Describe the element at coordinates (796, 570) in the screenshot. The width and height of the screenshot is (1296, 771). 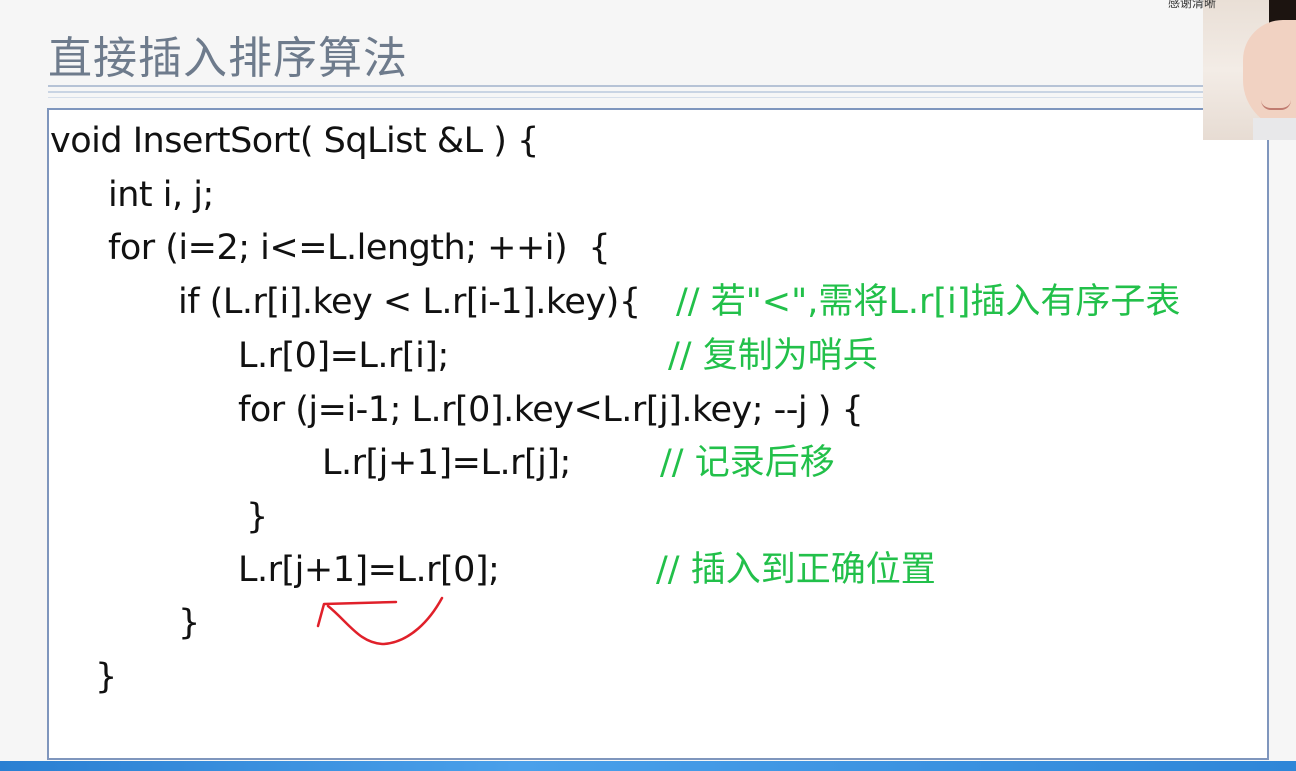
I see `code-comment: // 插入到正确位置` at that location.